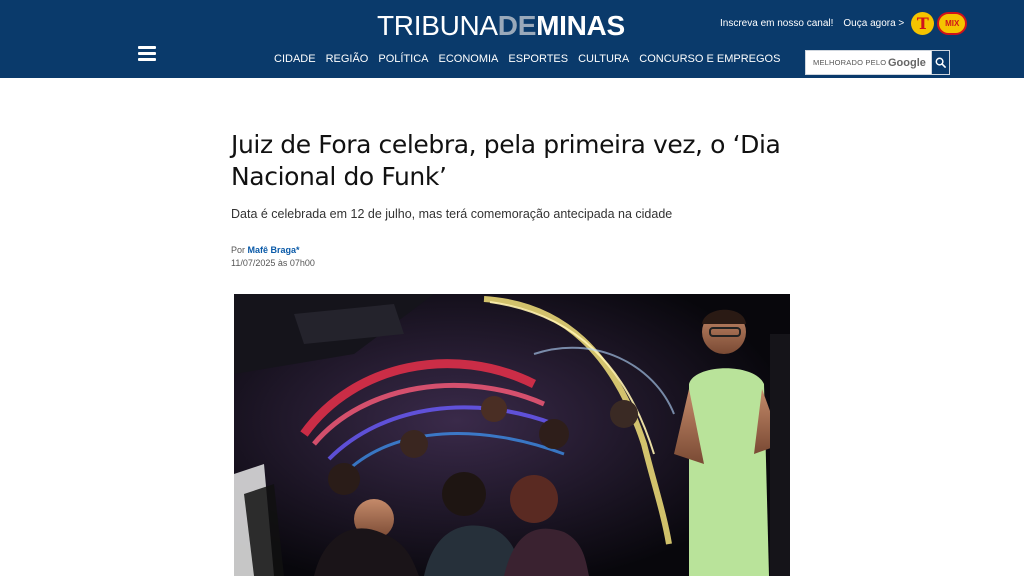  I want to click on search-button, so click(940, 62).